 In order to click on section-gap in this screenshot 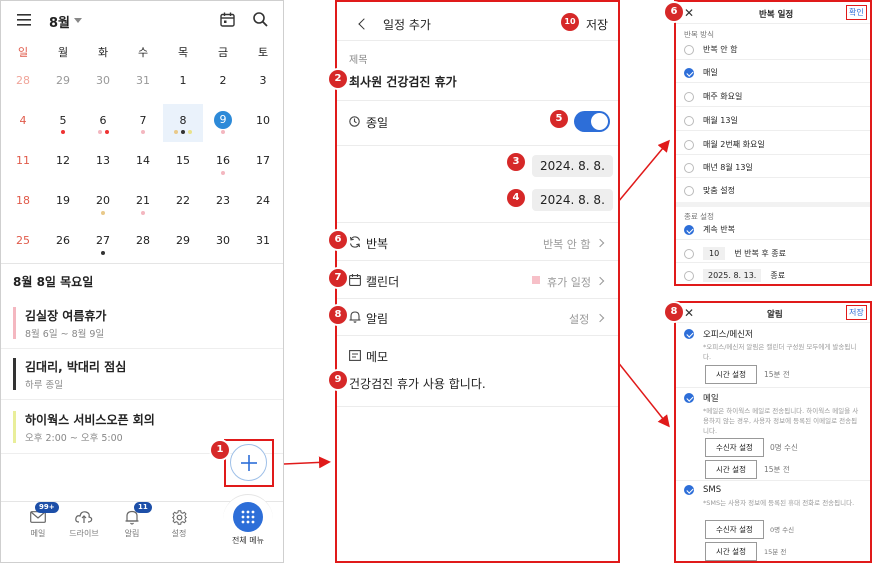, I will do `click(773, 204)`.